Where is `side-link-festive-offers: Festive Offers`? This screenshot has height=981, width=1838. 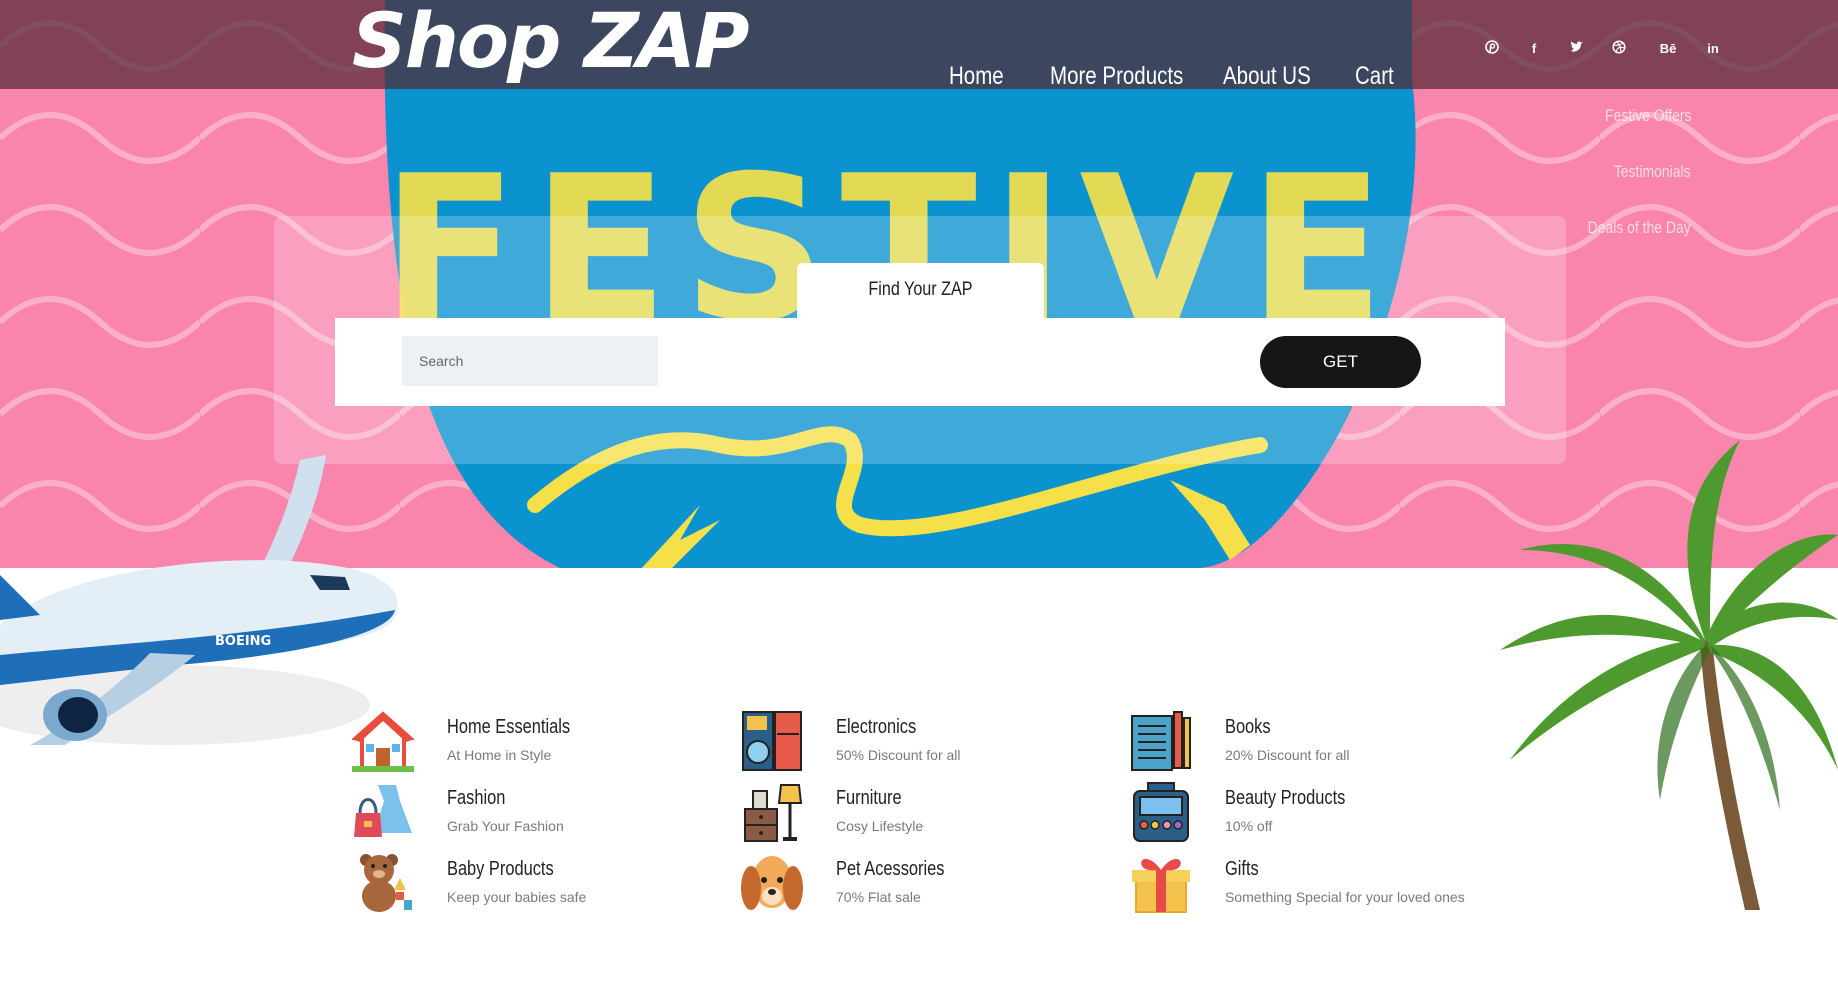
side-link-festive-offers: Festive Offers is located at coordinates (1647, 116).